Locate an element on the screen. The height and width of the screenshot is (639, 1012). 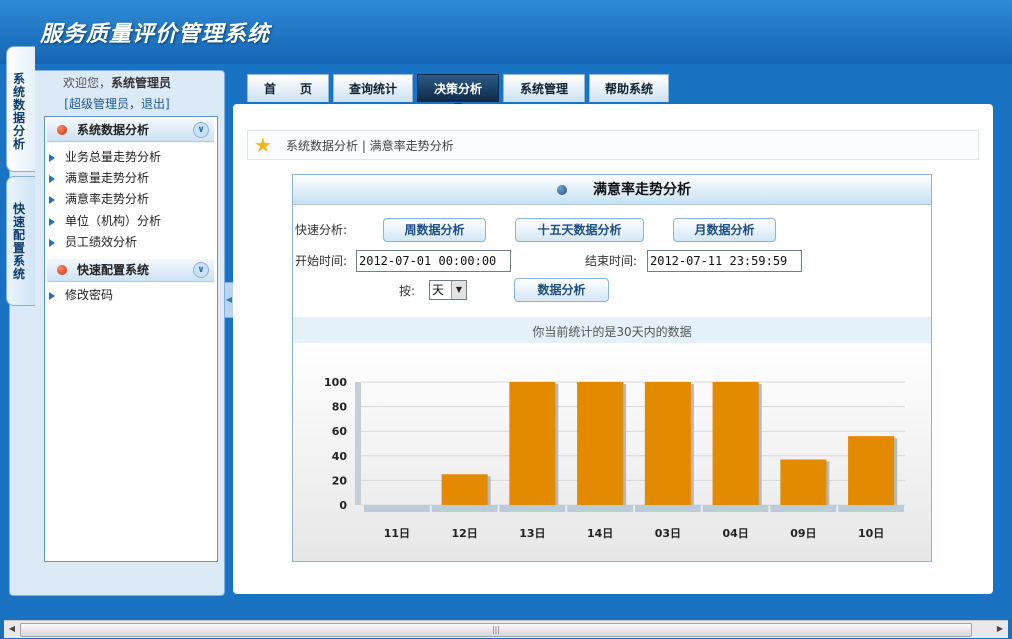
vertical-tab-label: 系统数据分析 is located at coordinates (19, 111).